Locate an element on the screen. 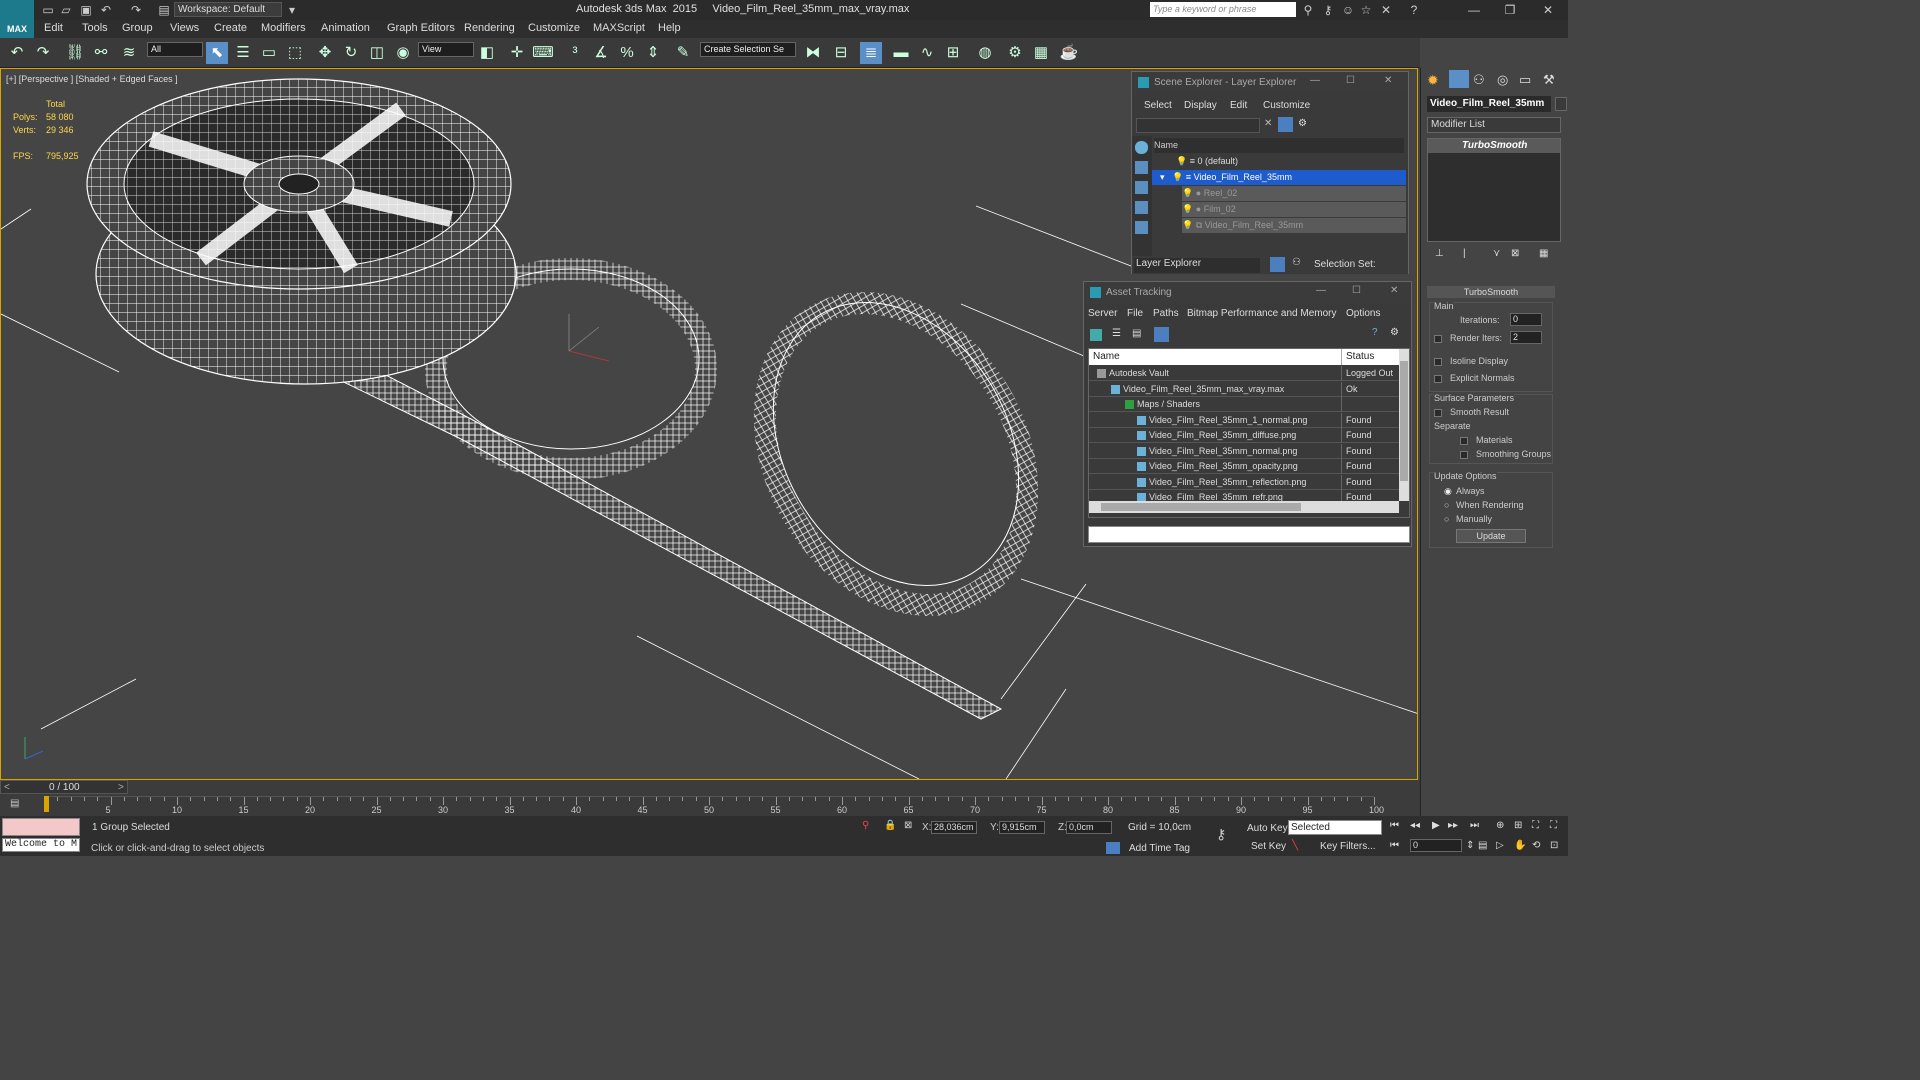 This screenshot has width=1920, height=1080. toggle-ribbon-icon: ▬ is located at coordinates (901, 53).